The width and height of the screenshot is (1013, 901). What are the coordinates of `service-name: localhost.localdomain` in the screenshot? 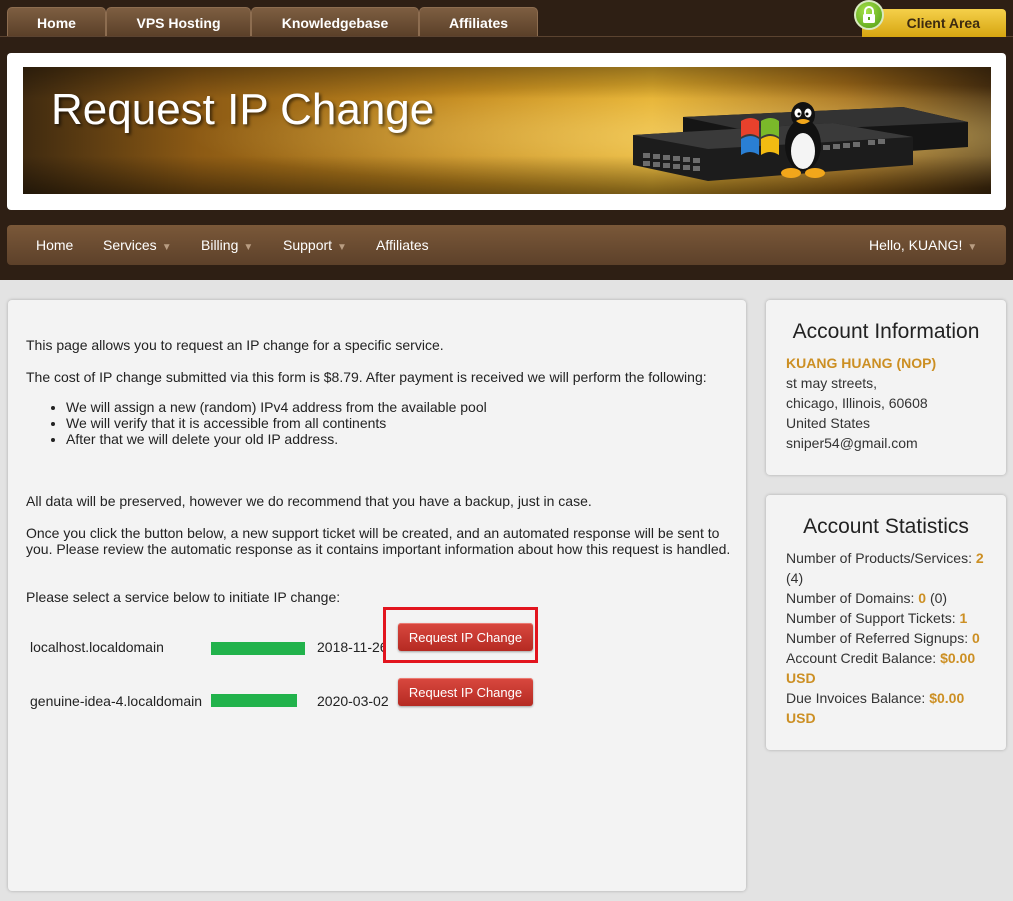 It's located at (97, 647).